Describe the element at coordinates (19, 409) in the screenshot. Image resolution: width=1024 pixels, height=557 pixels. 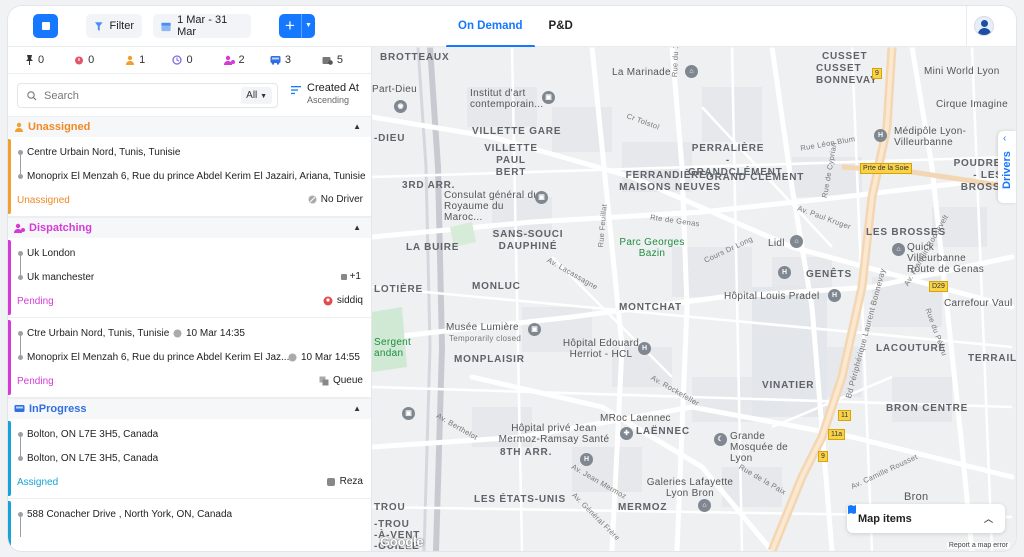
I see `truck-icon` at that location.